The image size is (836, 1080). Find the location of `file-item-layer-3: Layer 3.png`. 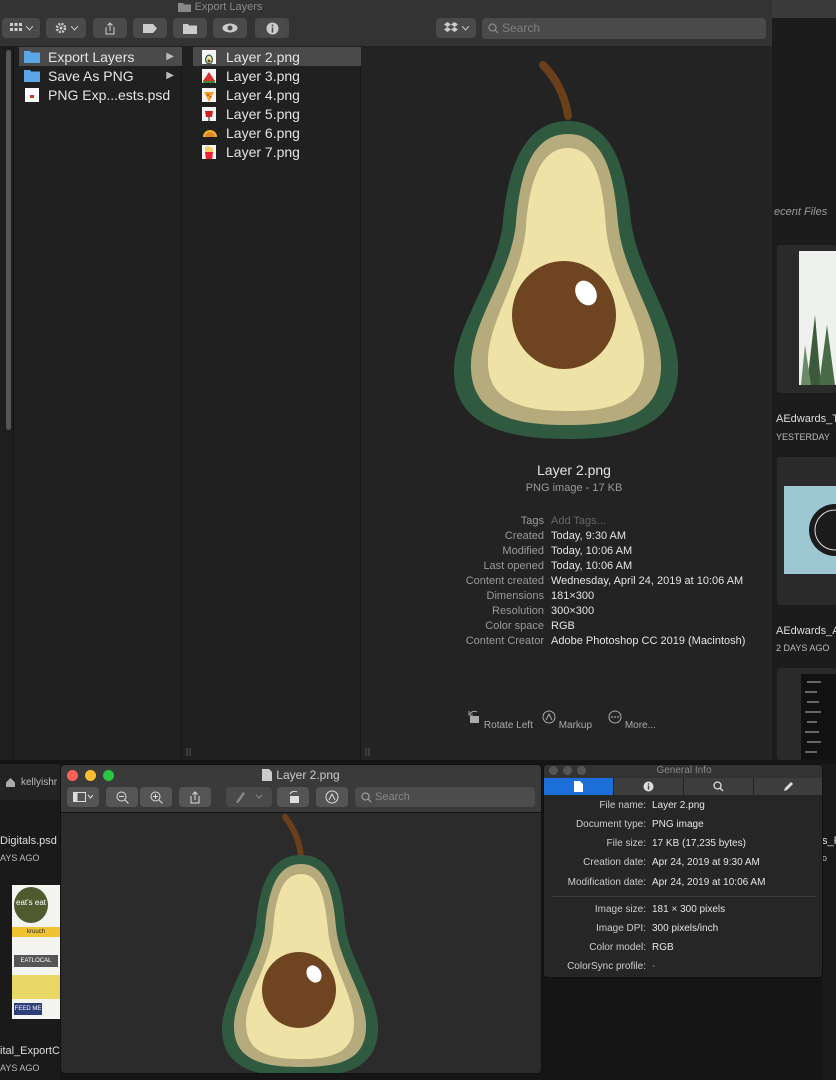

file-item-layer-3: Layer 3.png is located at coordinates (277, 75).